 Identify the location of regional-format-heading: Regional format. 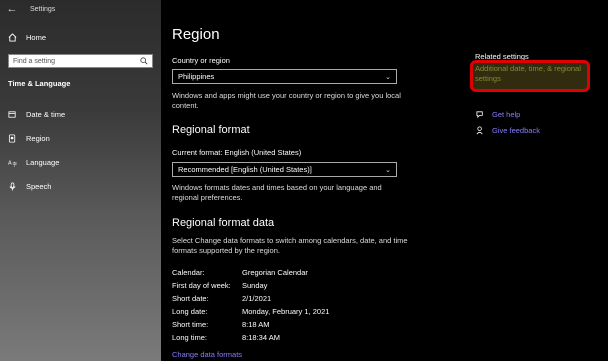
(211, 130).